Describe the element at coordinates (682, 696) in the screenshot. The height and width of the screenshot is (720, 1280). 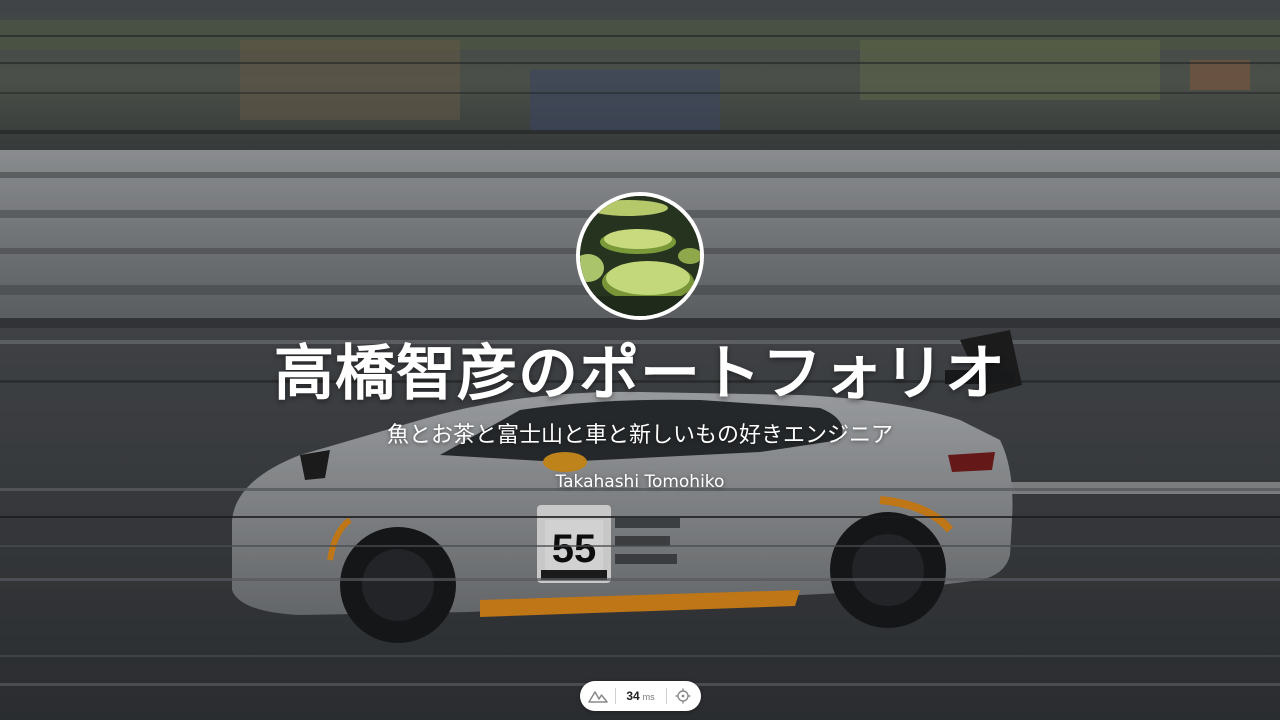
I see `crosshair-icon` at that location.